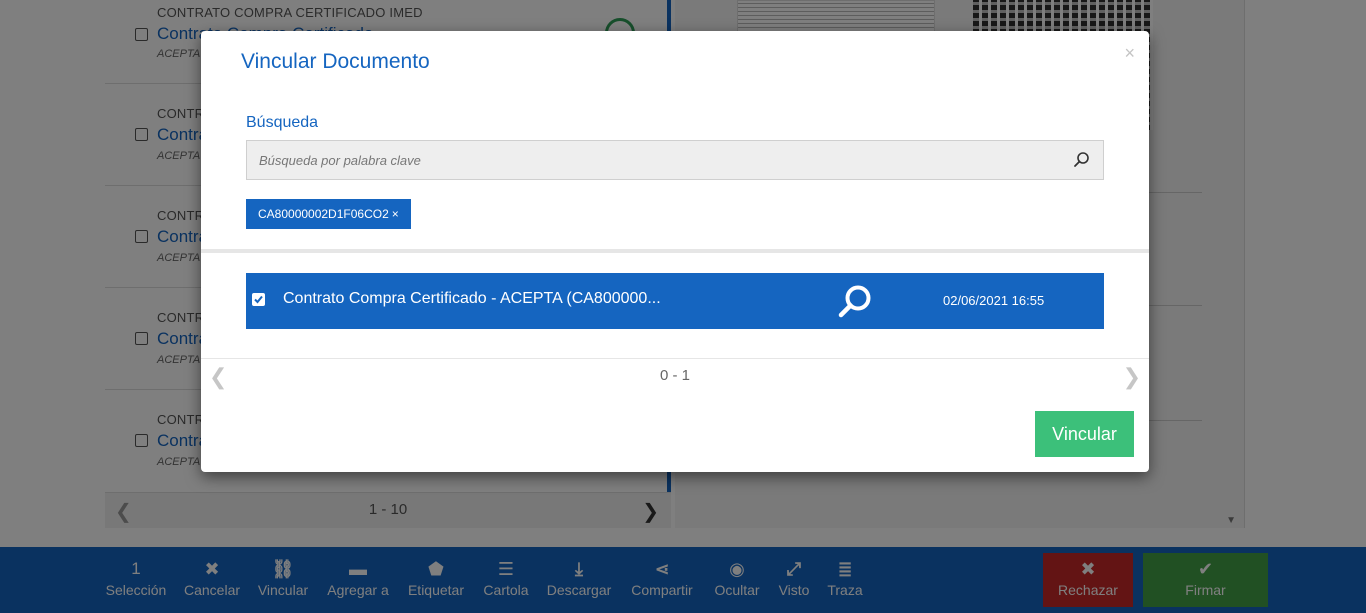  Describe the element at coordinates (282, 122) in the screenshot. I see `search-label: Búsqueda` at that location.